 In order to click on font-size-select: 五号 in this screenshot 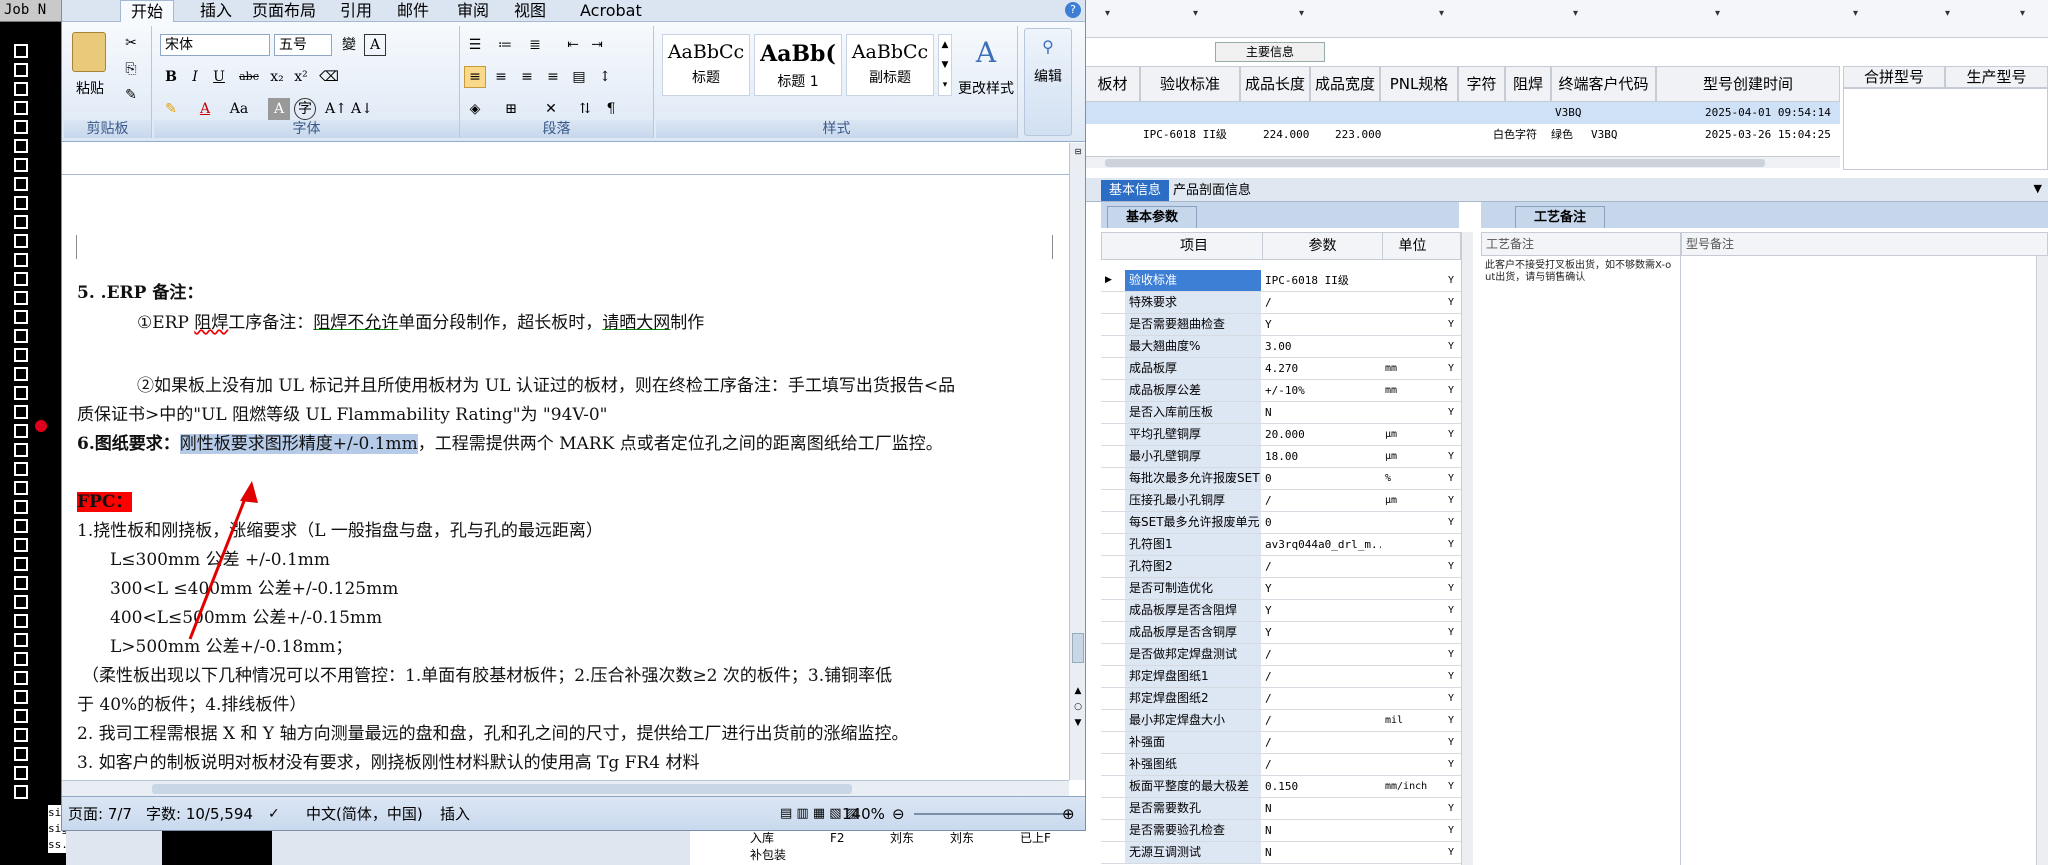, I will do `click(303, 45)`.